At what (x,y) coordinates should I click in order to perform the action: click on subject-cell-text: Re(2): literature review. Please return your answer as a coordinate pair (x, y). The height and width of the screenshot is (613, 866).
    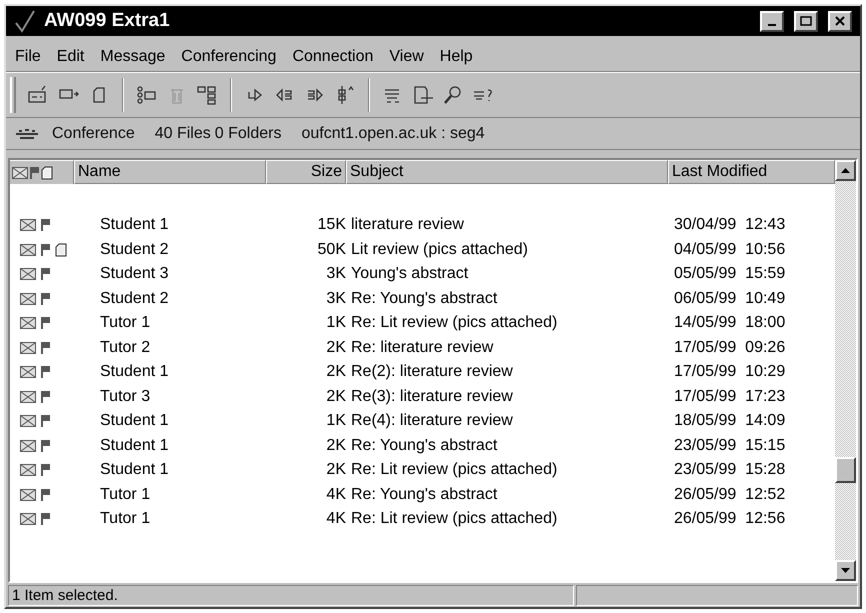
    Looking at the image, I should click on (432, 372).